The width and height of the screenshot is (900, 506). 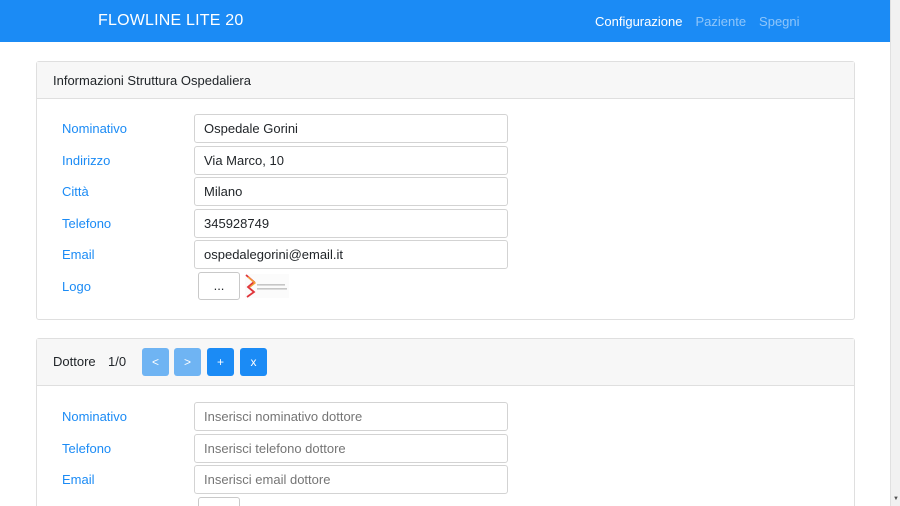 I want to click on next-doctor-button: >, so click(x=187, y=362).